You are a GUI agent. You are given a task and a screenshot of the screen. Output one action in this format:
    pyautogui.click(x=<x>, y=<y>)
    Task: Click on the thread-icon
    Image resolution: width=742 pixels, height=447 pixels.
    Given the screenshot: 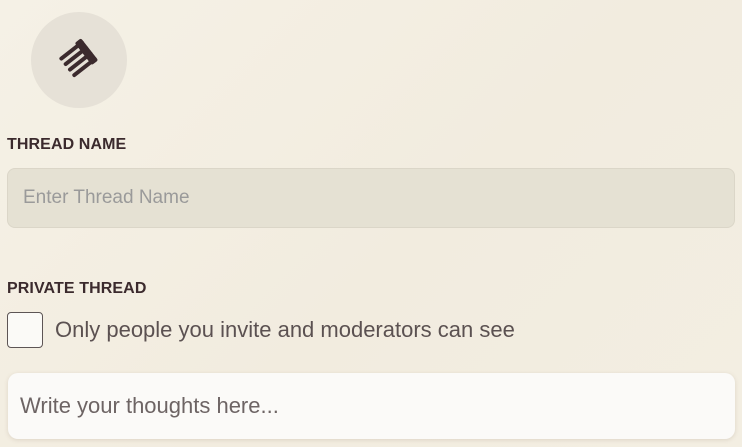 What is the action you would take?
    pyautogui.click(x=78, y=58)
    